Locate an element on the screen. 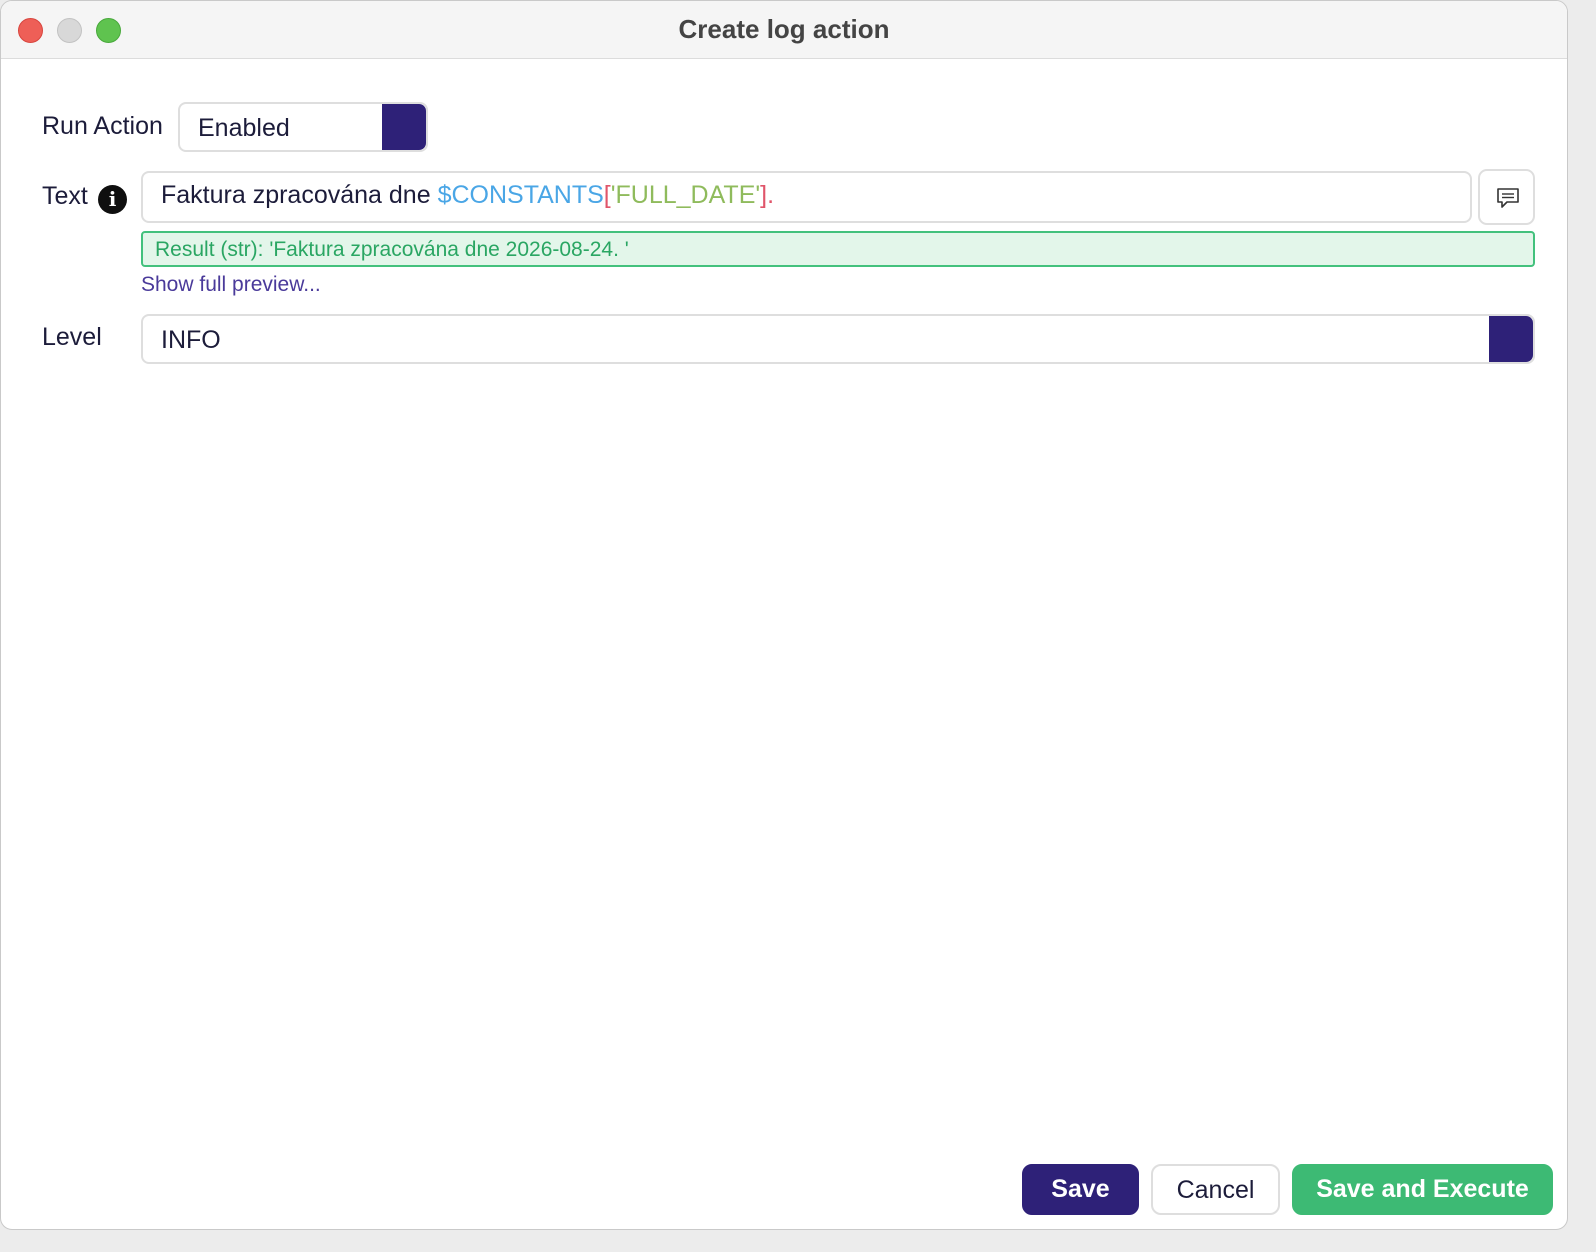 This screenshot has height=1252, width=1596. info-icon: i is located at coordinates (112, 199).